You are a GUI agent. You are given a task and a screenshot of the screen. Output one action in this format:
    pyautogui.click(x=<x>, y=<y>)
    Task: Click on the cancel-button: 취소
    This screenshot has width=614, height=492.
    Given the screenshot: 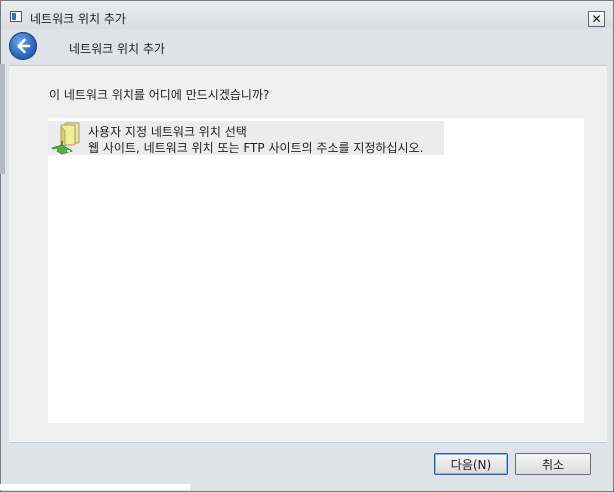 What is the action you would take?
    pyautogui.click(x=553, y=464)
    